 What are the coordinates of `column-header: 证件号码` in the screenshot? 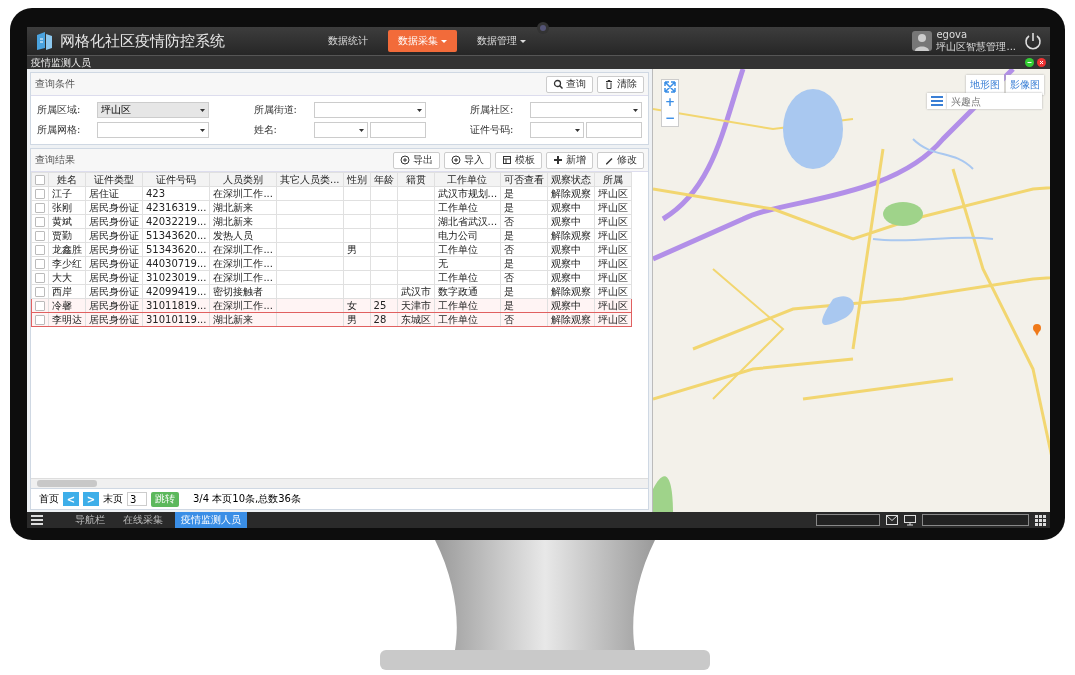 It's located at (176, 179).